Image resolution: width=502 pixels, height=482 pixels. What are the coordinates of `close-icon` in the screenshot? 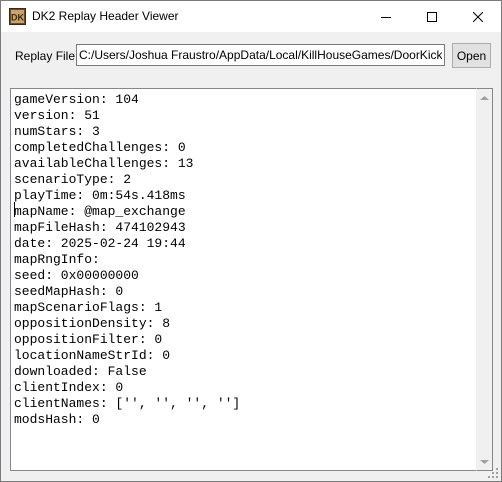 It's located at (478, 16).